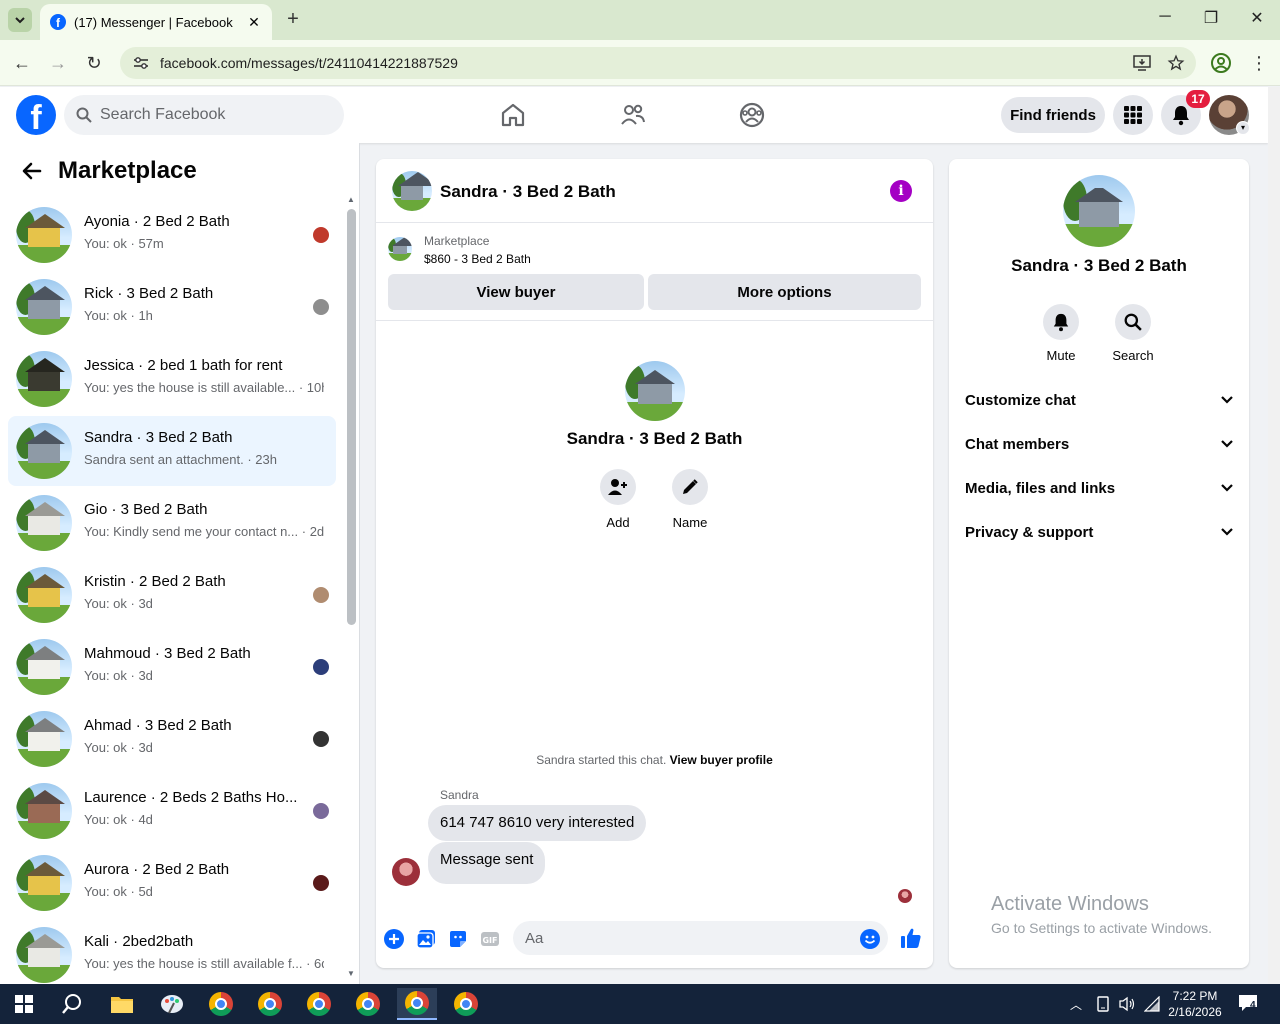 This screenshot has height=1024, width=1280. What do you see at coordinates (254, 22) in the screenshot?
I see `tab-close-icon: ✕` at bounding box center [254, 22].